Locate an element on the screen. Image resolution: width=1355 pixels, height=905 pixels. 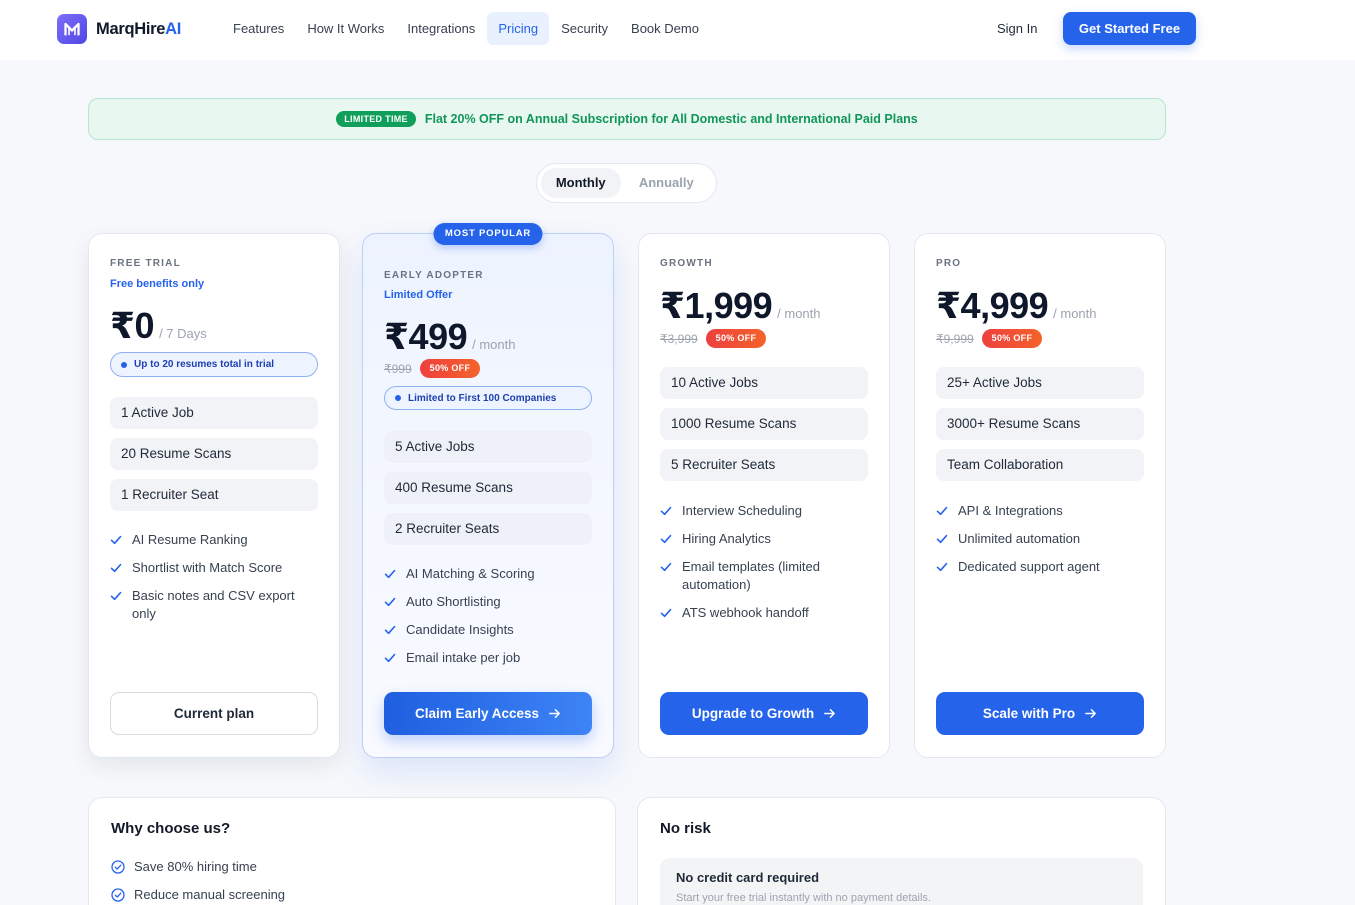
benefit-item: Reduce manual screening is located at coordinates (352, 895).